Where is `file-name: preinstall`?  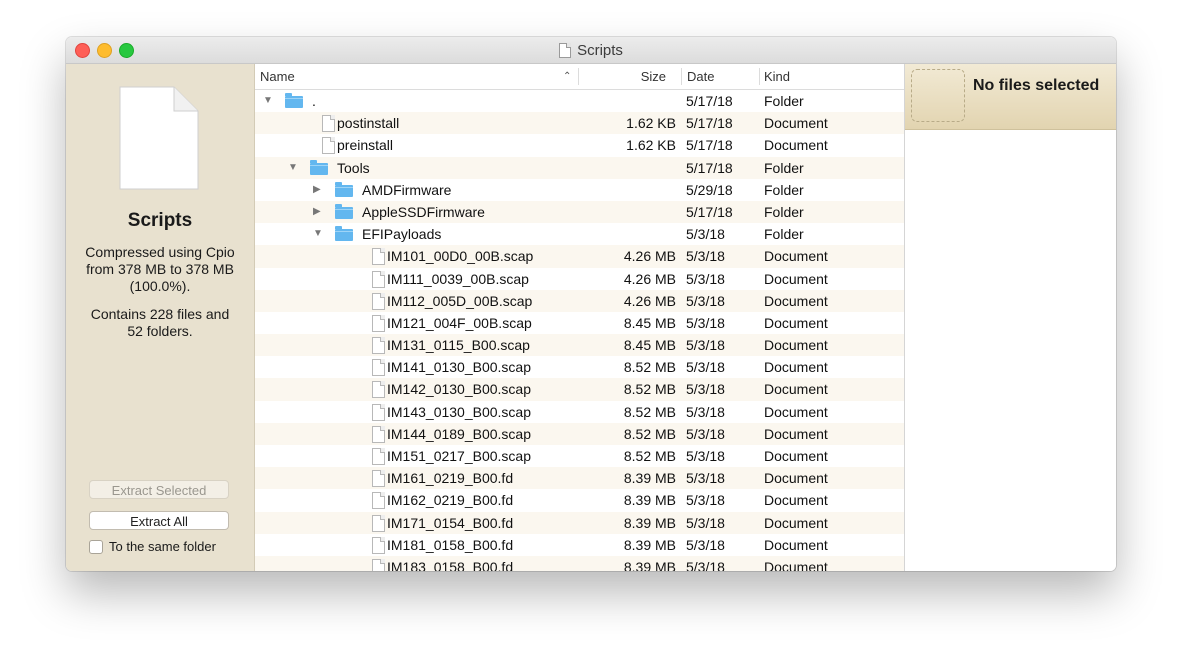
file-name: preinstall is located at coordinates (365, 145).